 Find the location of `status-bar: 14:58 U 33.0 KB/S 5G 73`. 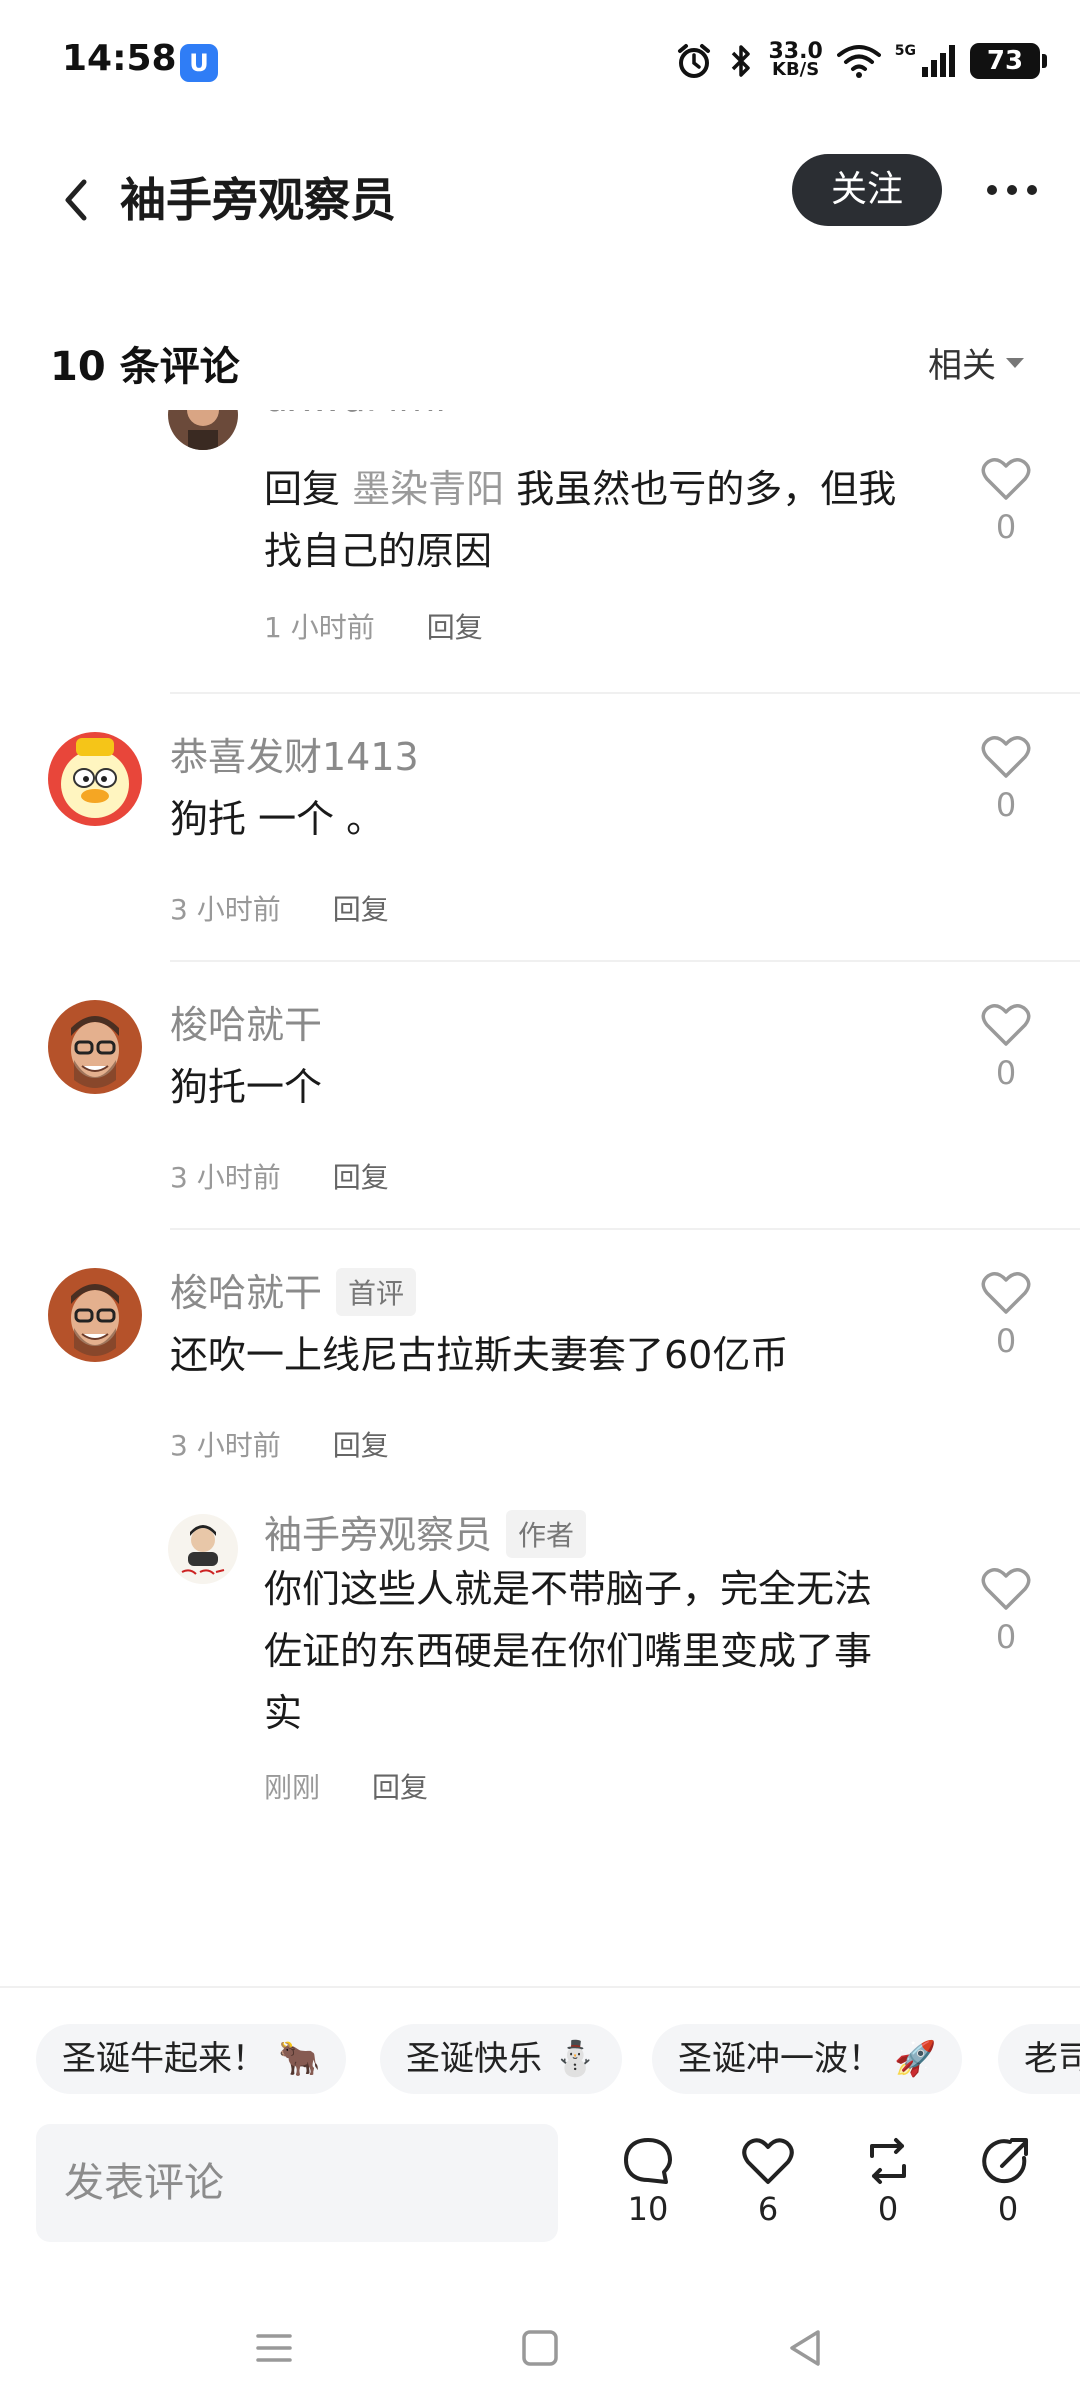

status-bar: 14:58 U 33.0 KB/S 5G 73 is located at coordinates (540, 60).